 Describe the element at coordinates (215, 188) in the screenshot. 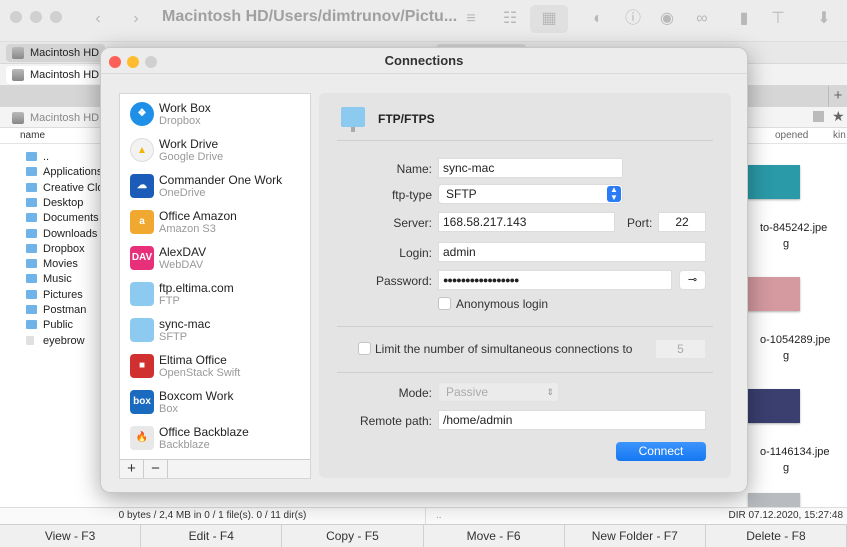

I see `connection-item: ☁ Commander One Work OneDrive` at that location.